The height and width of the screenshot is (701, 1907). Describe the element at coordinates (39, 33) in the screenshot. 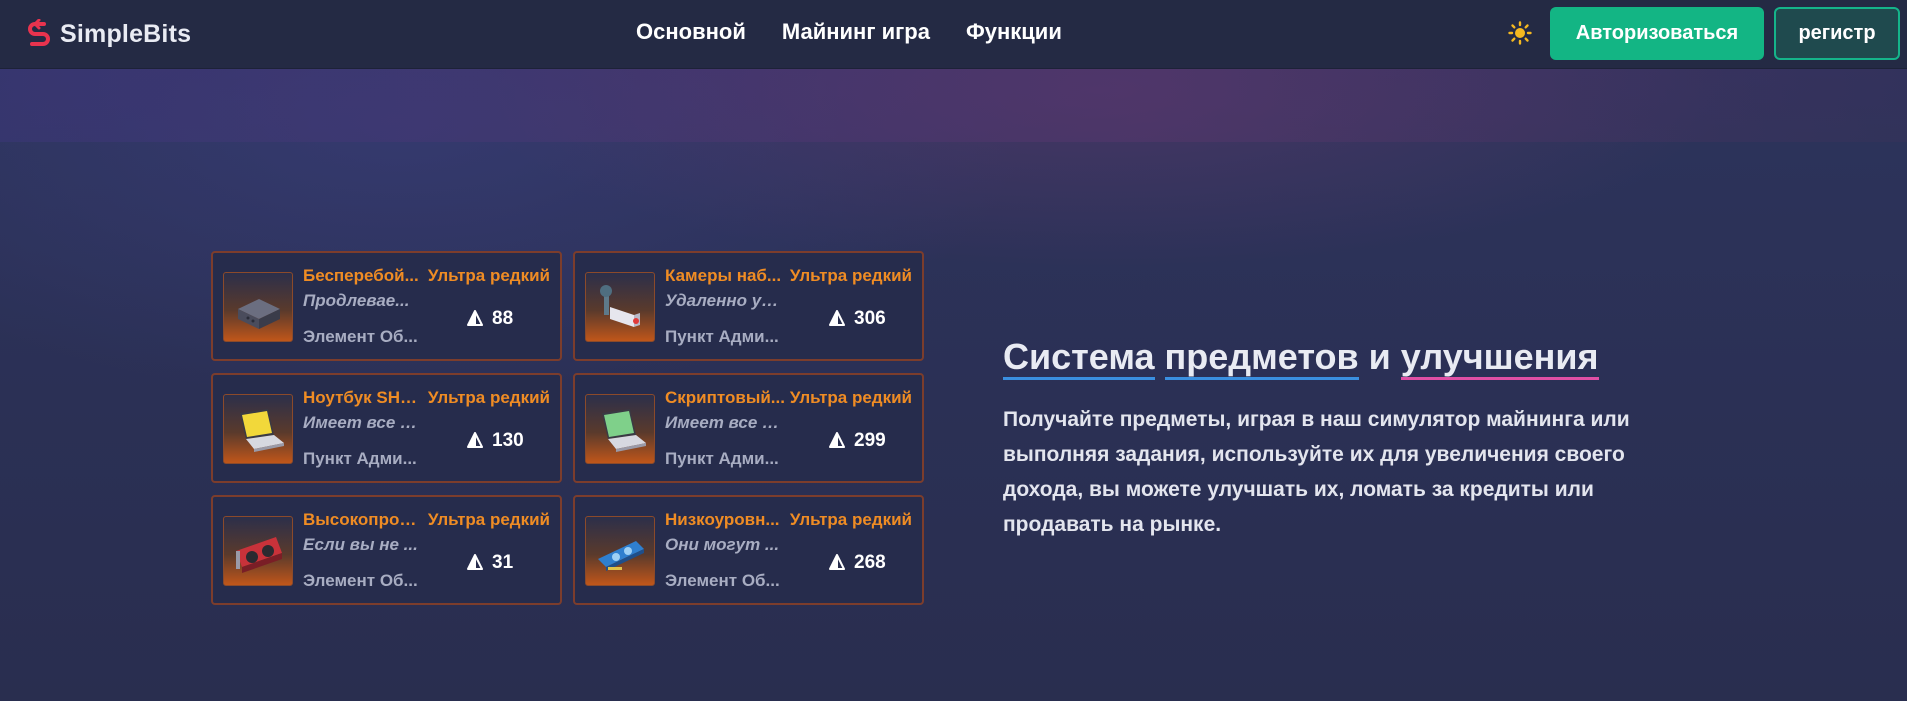

I see `simplebits-logo-icon` at that location.